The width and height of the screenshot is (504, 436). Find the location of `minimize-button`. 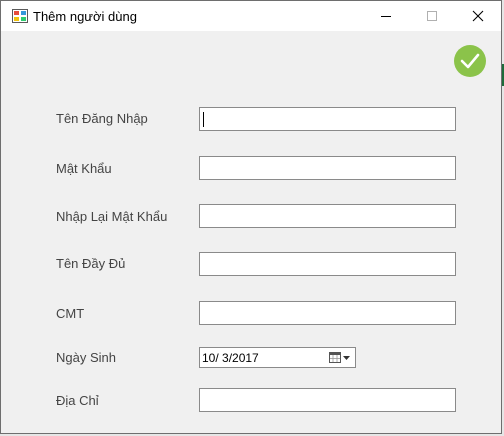

minimize-button is located at coordinates (386, 16).